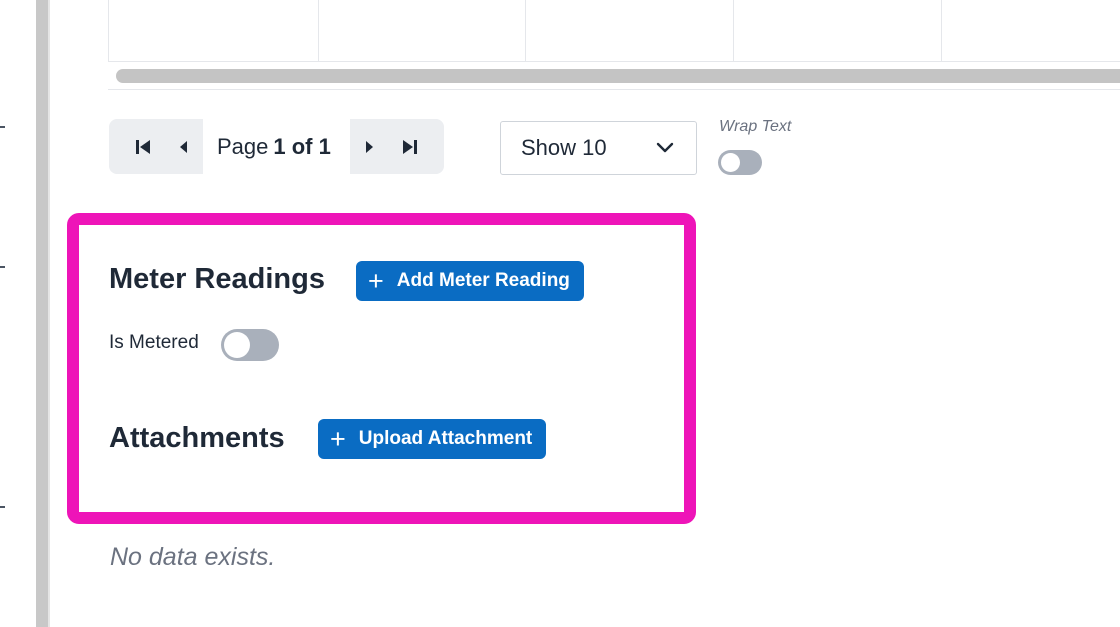 This screenshot has width=1120, height=627. I want to click on upload-attachment-button: + Upload Attachment, so click(432, 439).